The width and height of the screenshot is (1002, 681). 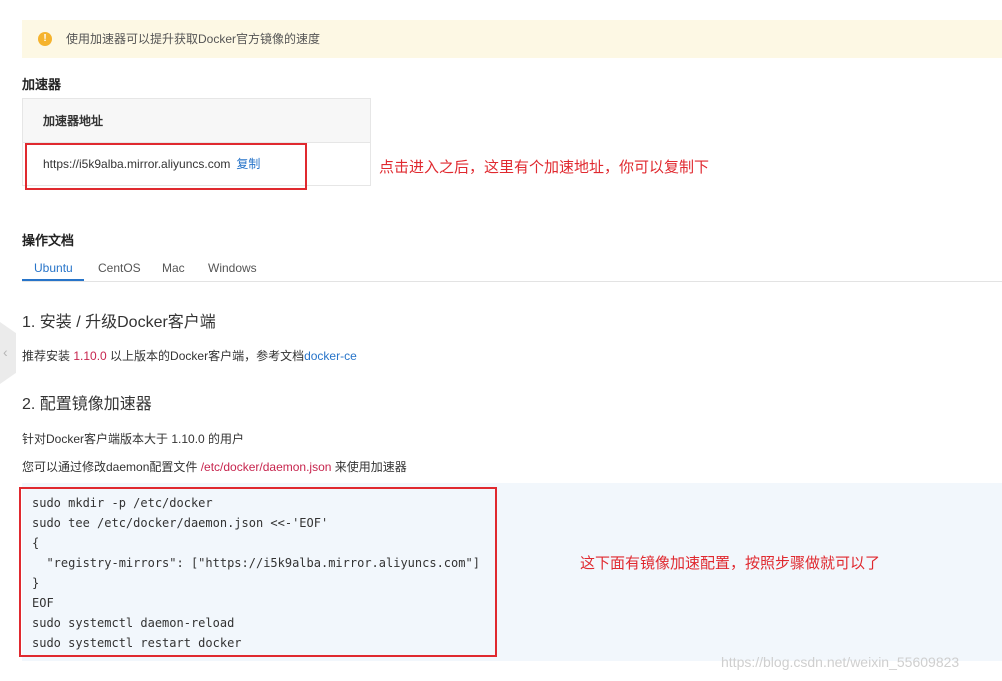 What do you see at coordinates (266, 467) in the screenshot?
I see `daemon-json-path: /etc/docker/daemon.json` at bounding box center [266, 467].